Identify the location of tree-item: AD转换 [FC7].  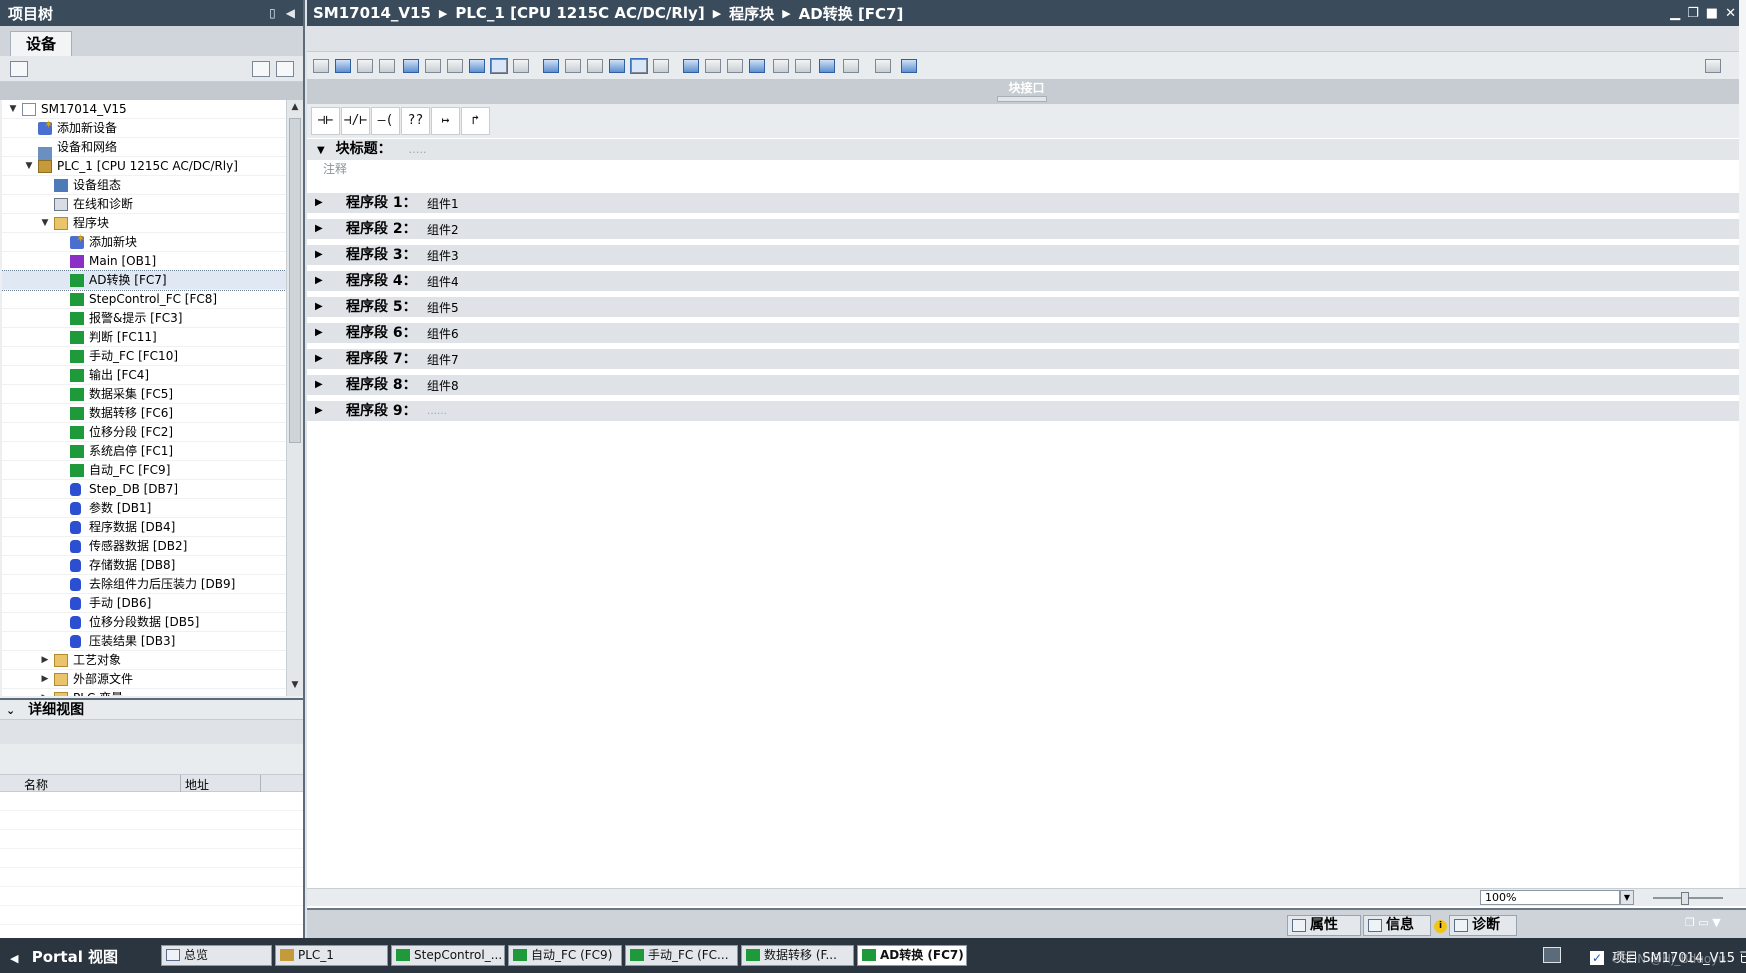
(144, 280).